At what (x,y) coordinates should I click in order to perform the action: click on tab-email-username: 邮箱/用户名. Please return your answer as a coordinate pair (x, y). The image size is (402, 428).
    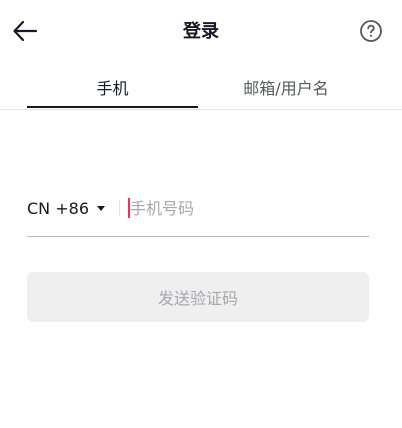
    Looking at the image, I should click on (286, 86).